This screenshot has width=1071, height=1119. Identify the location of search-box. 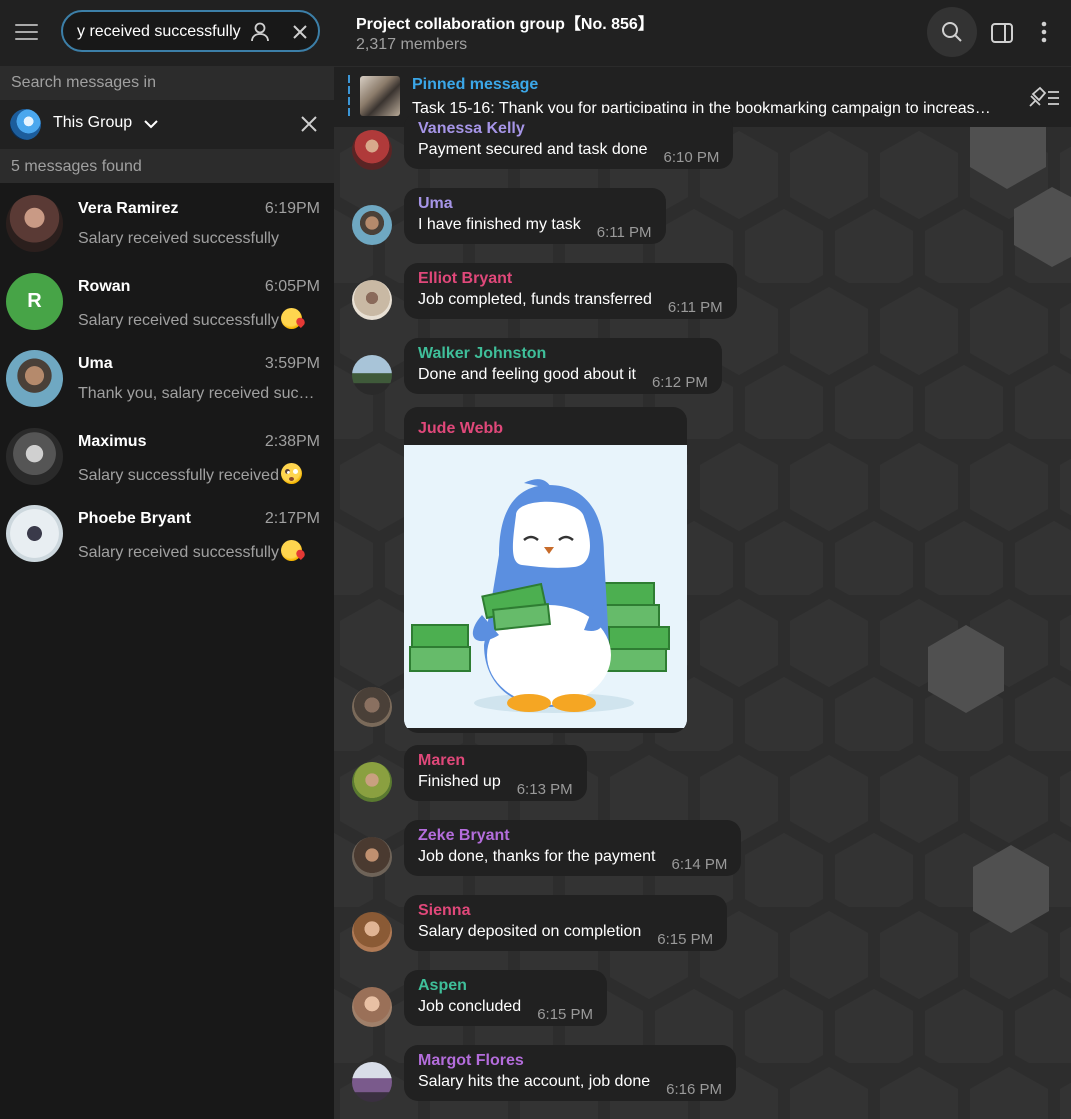
(190, 31).